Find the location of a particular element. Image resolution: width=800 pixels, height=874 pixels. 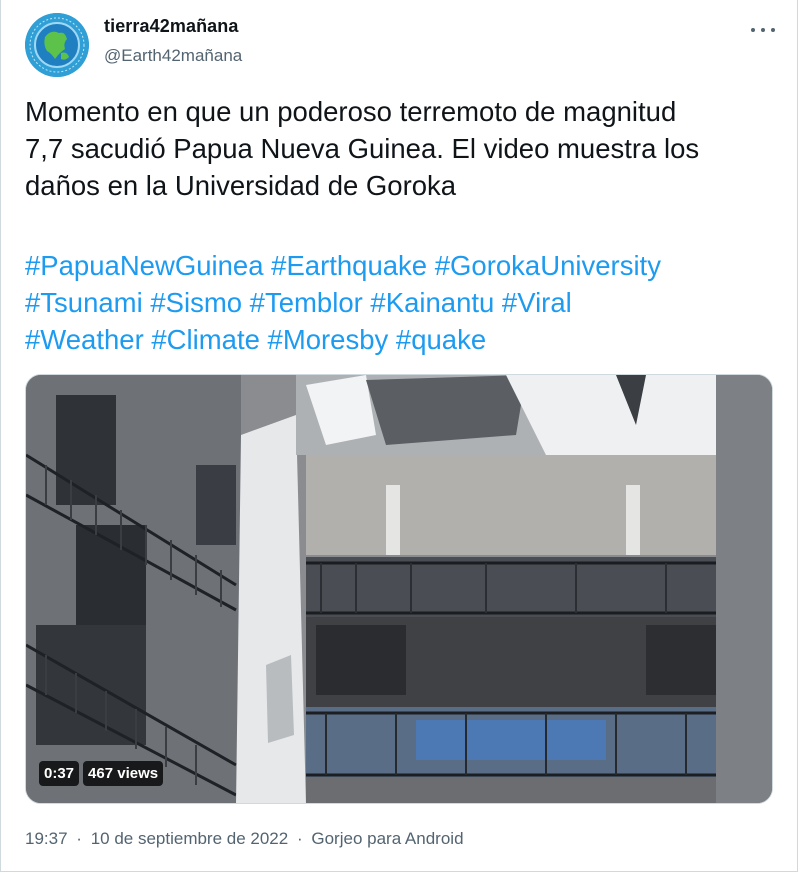

tweet-date: 10 de septiembre de 2022 is located at coordinates (190, 838).